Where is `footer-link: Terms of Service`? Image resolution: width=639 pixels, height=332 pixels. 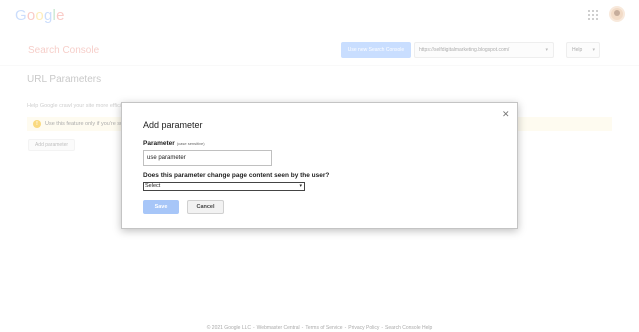 footer-link: Terms of Service is located at coordinates (323, 328).